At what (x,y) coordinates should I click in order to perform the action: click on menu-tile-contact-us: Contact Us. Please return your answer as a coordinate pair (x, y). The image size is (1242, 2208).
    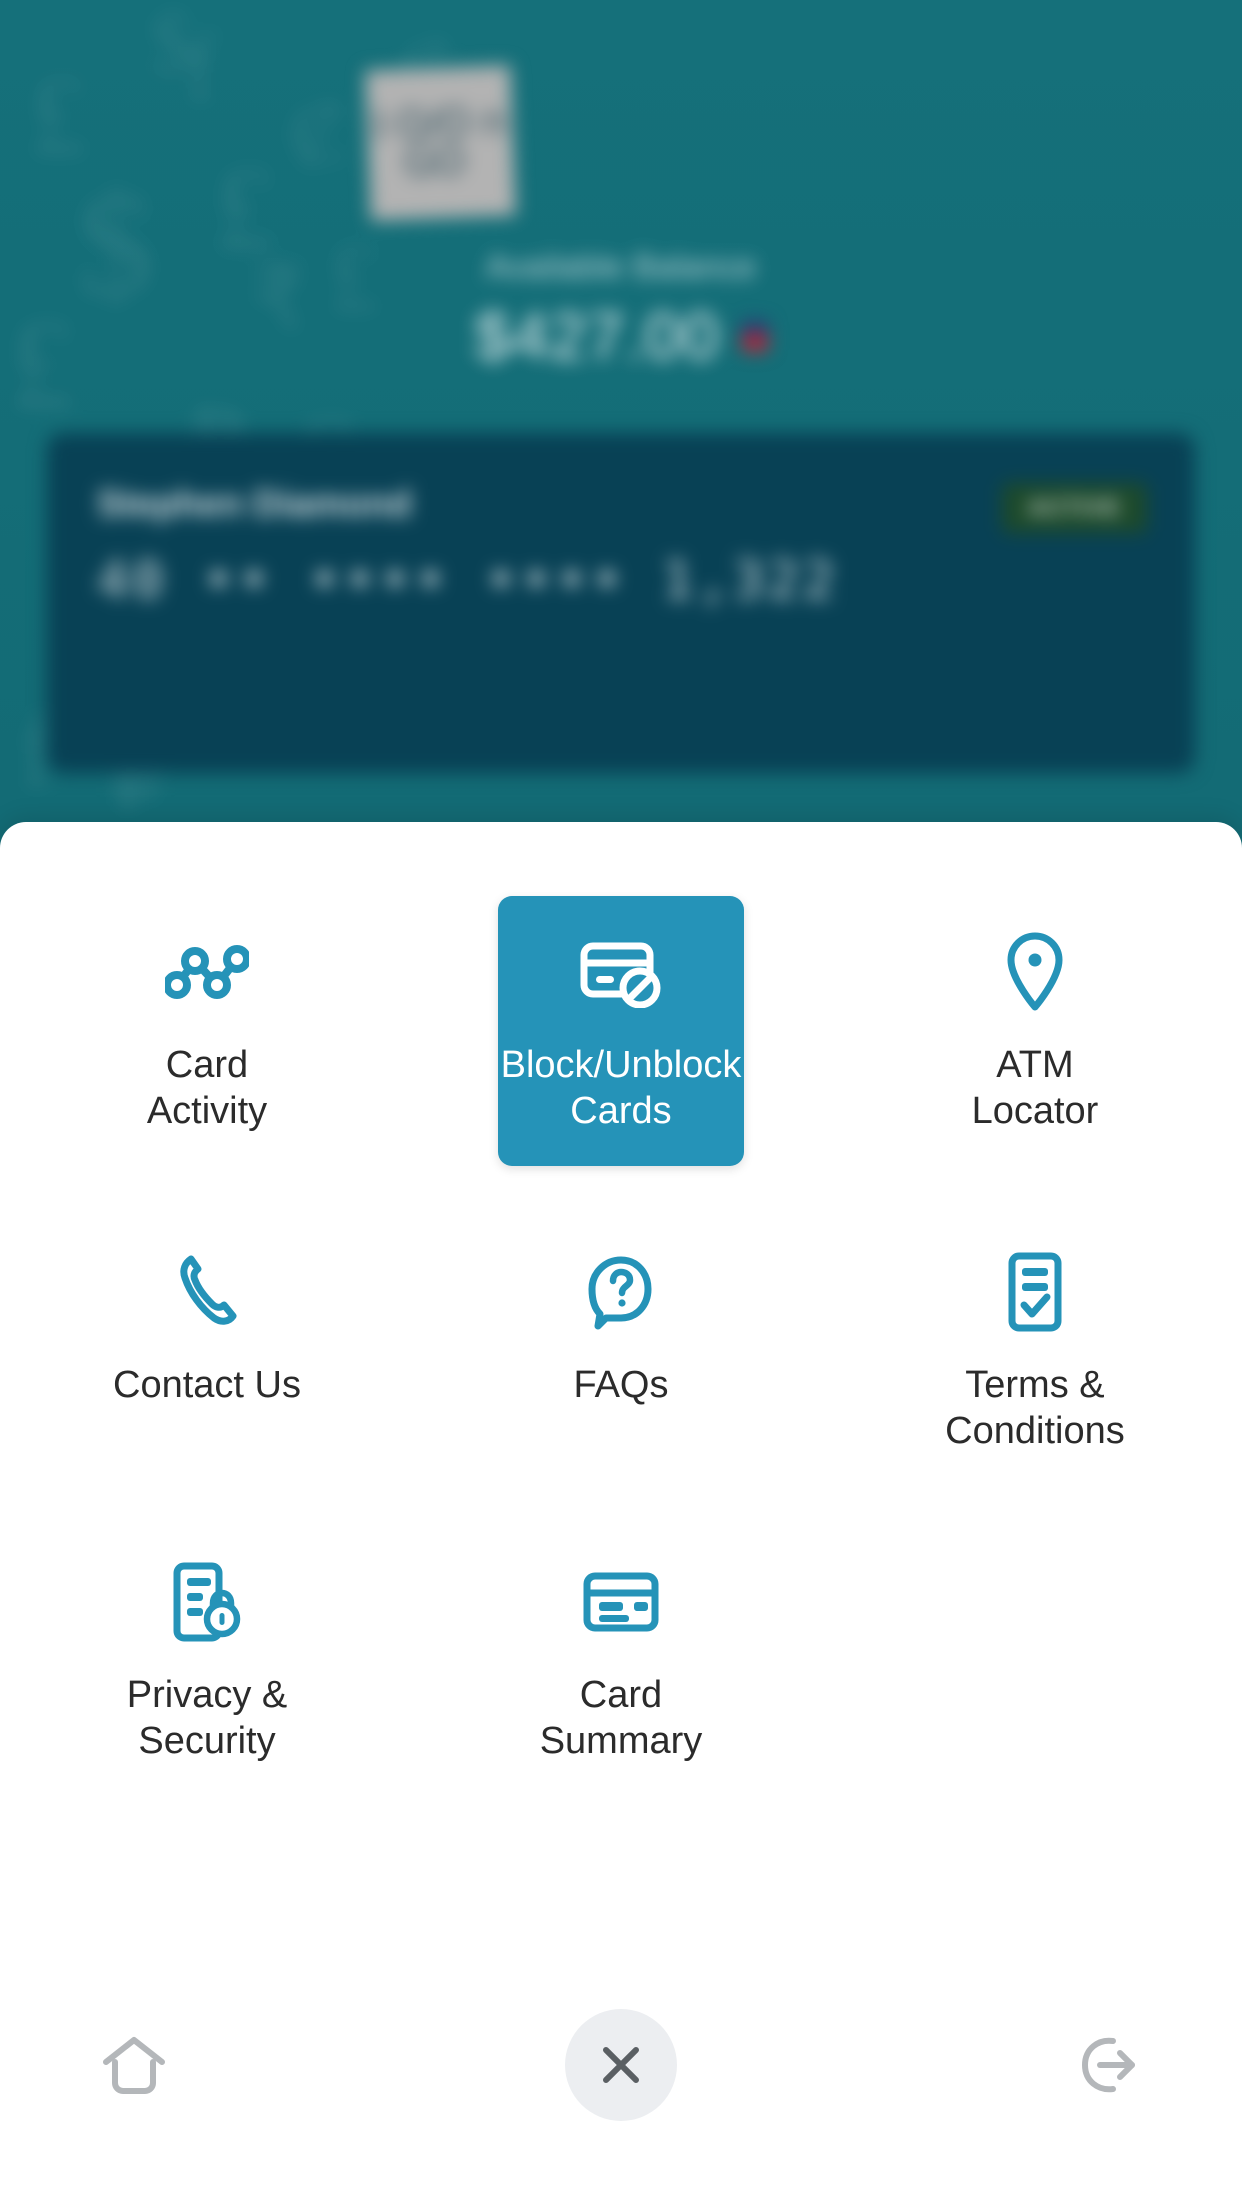
    Looking at the image, I should click on (207, 1328).